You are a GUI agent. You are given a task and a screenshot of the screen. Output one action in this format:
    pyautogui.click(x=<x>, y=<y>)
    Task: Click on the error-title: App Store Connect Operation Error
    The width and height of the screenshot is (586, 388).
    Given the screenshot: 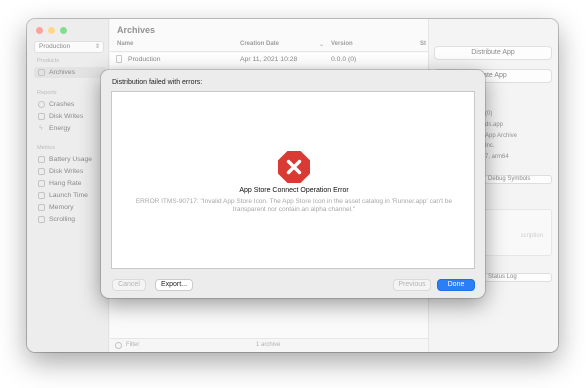 What is the action you would take?
    pyautogui.click(x=294, y=190)
    